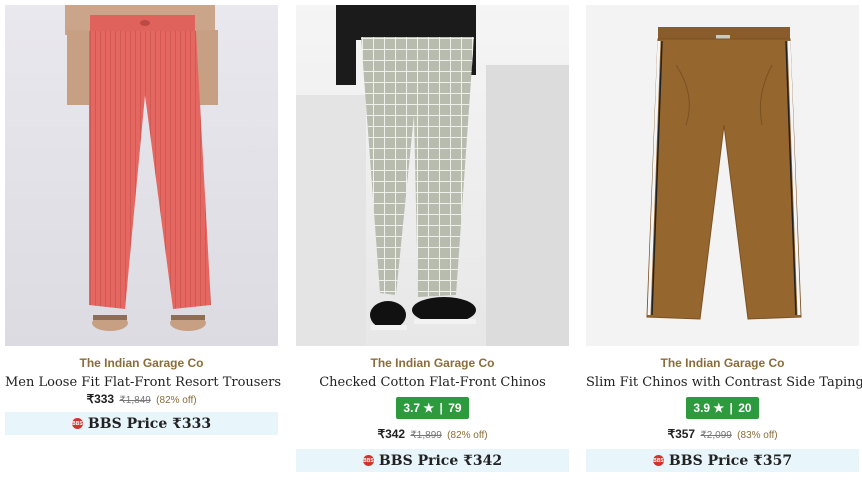  What do you see at coordinates (716, 435) in the screenshot?
I see `mrp-price: ₹2,099` at bounding box center [716, 435].